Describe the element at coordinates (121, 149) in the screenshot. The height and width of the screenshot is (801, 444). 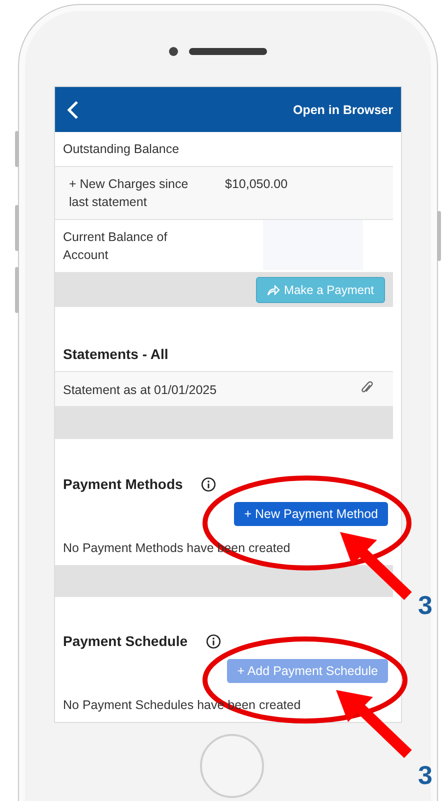
I see `balance-label: Outstanding Balance` at that location.